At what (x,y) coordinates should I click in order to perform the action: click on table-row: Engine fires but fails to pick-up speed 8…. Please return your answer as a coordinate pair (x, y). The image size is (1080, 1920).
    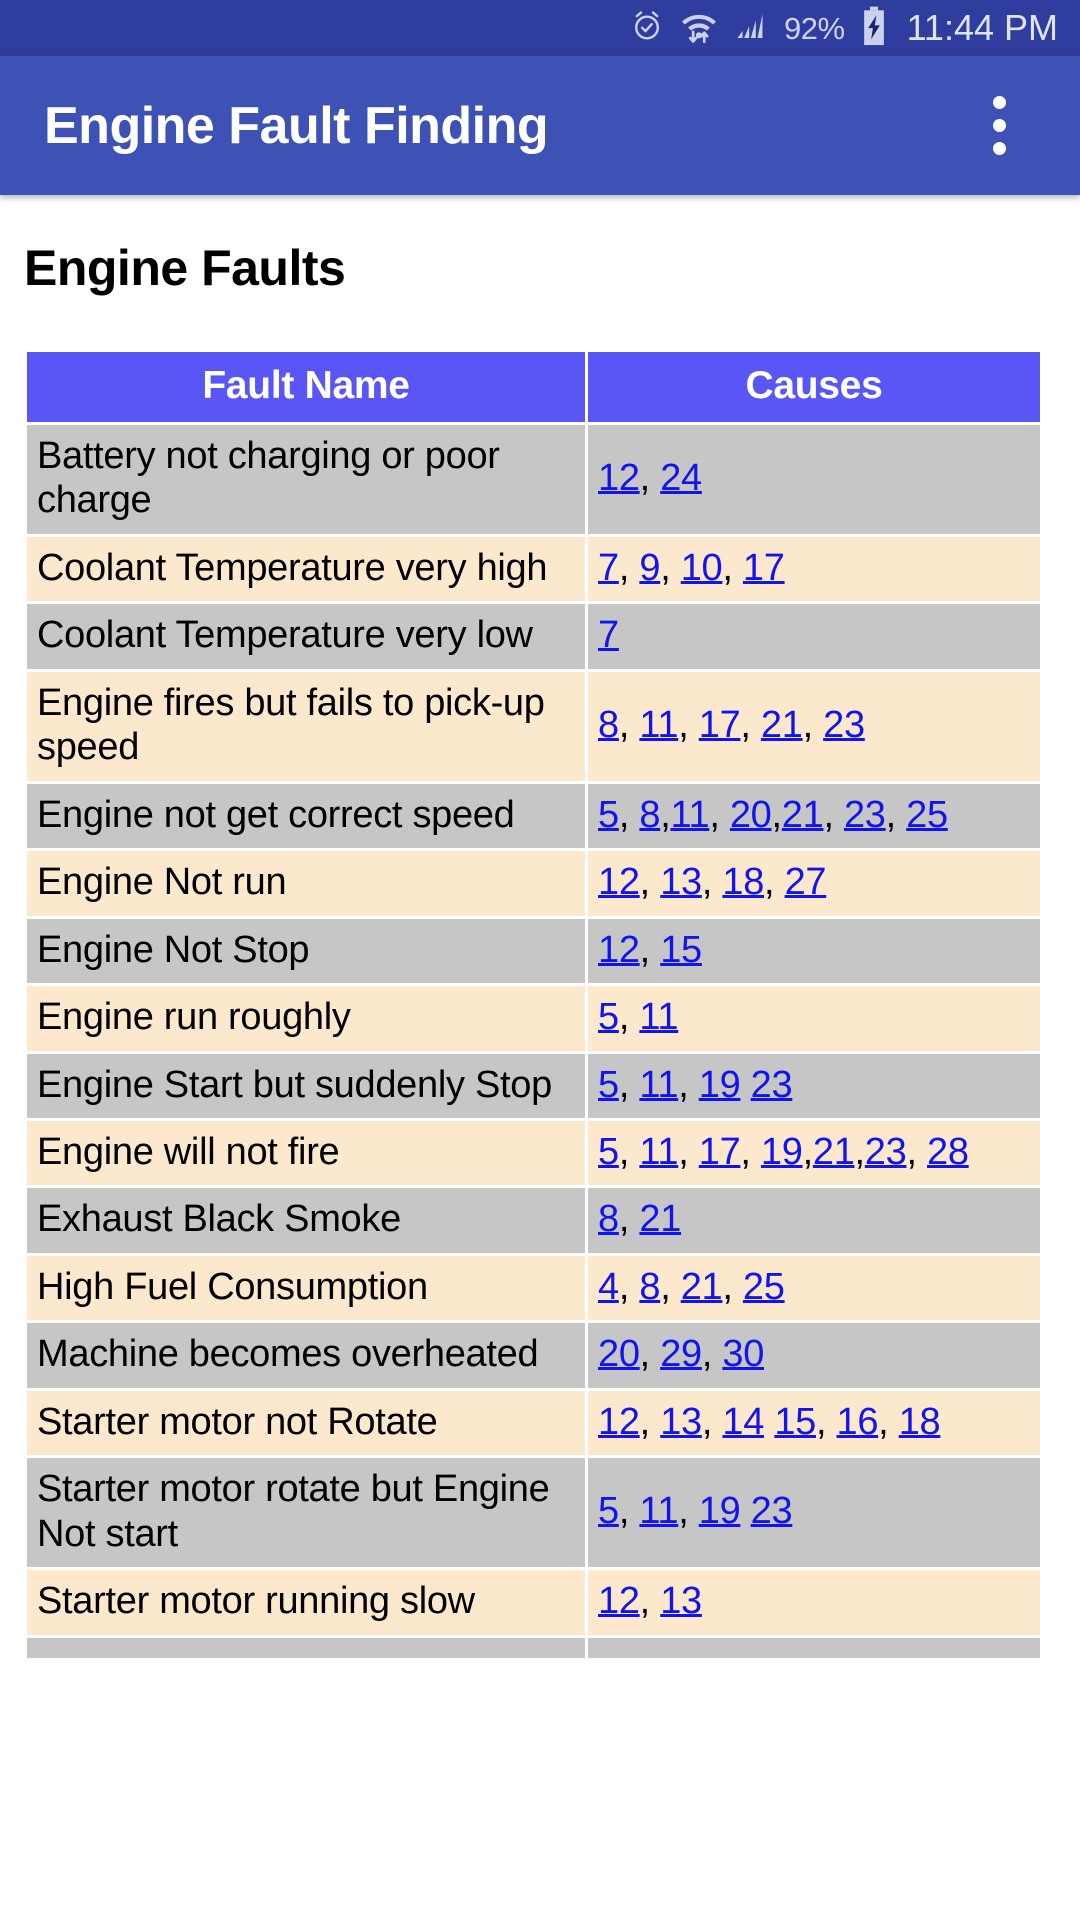
    Looking at the image, I should click on (533, 726).